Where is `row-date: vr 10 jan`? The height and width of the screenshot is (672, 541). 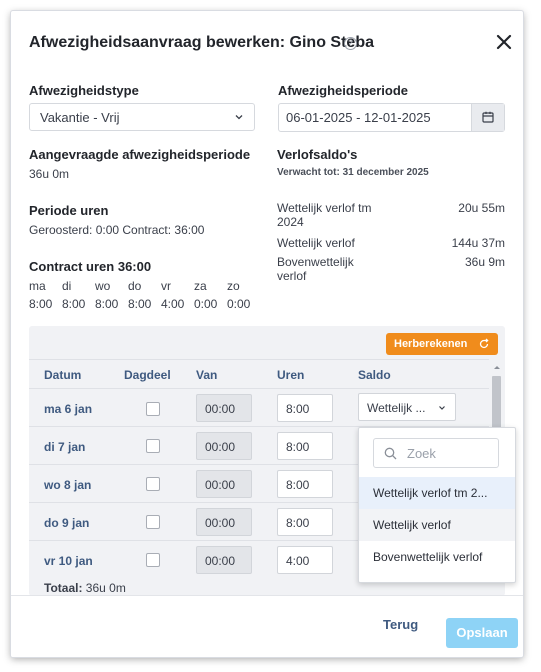
row-date: vr 10 jan is located at coordinates (68, 561).